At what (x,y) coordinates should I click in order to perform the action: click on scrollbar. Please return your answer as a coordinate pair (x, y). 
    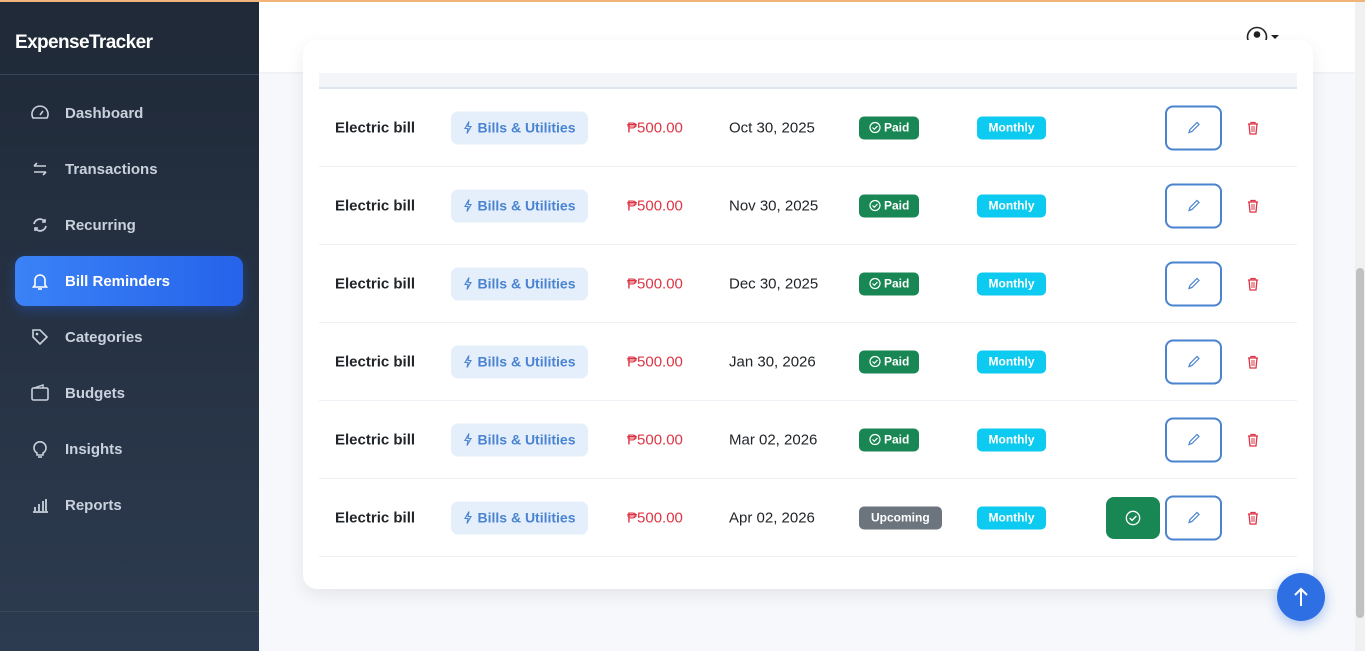
    Looking at the image, I should click on (1360, 325).